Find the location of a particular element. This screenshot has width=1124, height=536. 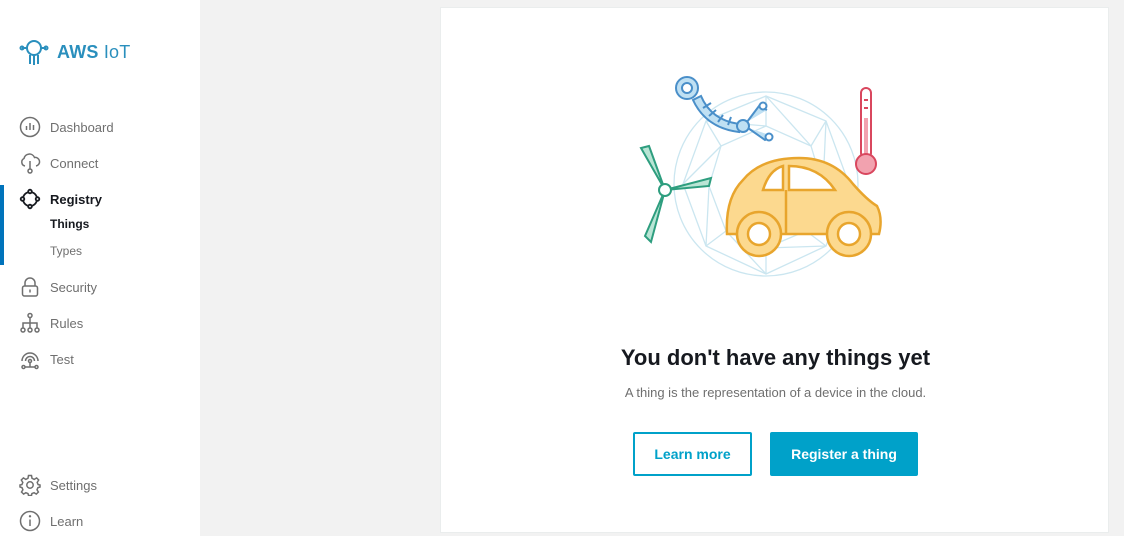

sidebar-item-registry: Registry is located at coordinates (100, 199).